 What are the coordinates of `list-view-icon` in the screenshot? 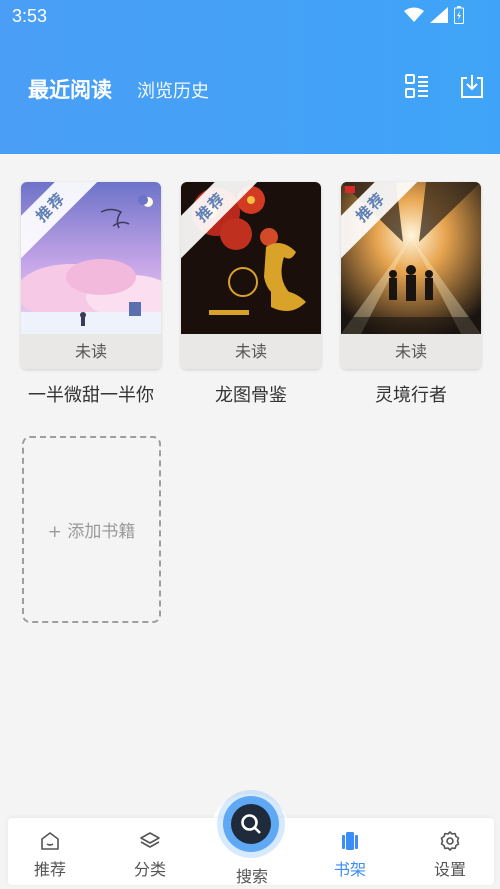 It's located at (416, 86).